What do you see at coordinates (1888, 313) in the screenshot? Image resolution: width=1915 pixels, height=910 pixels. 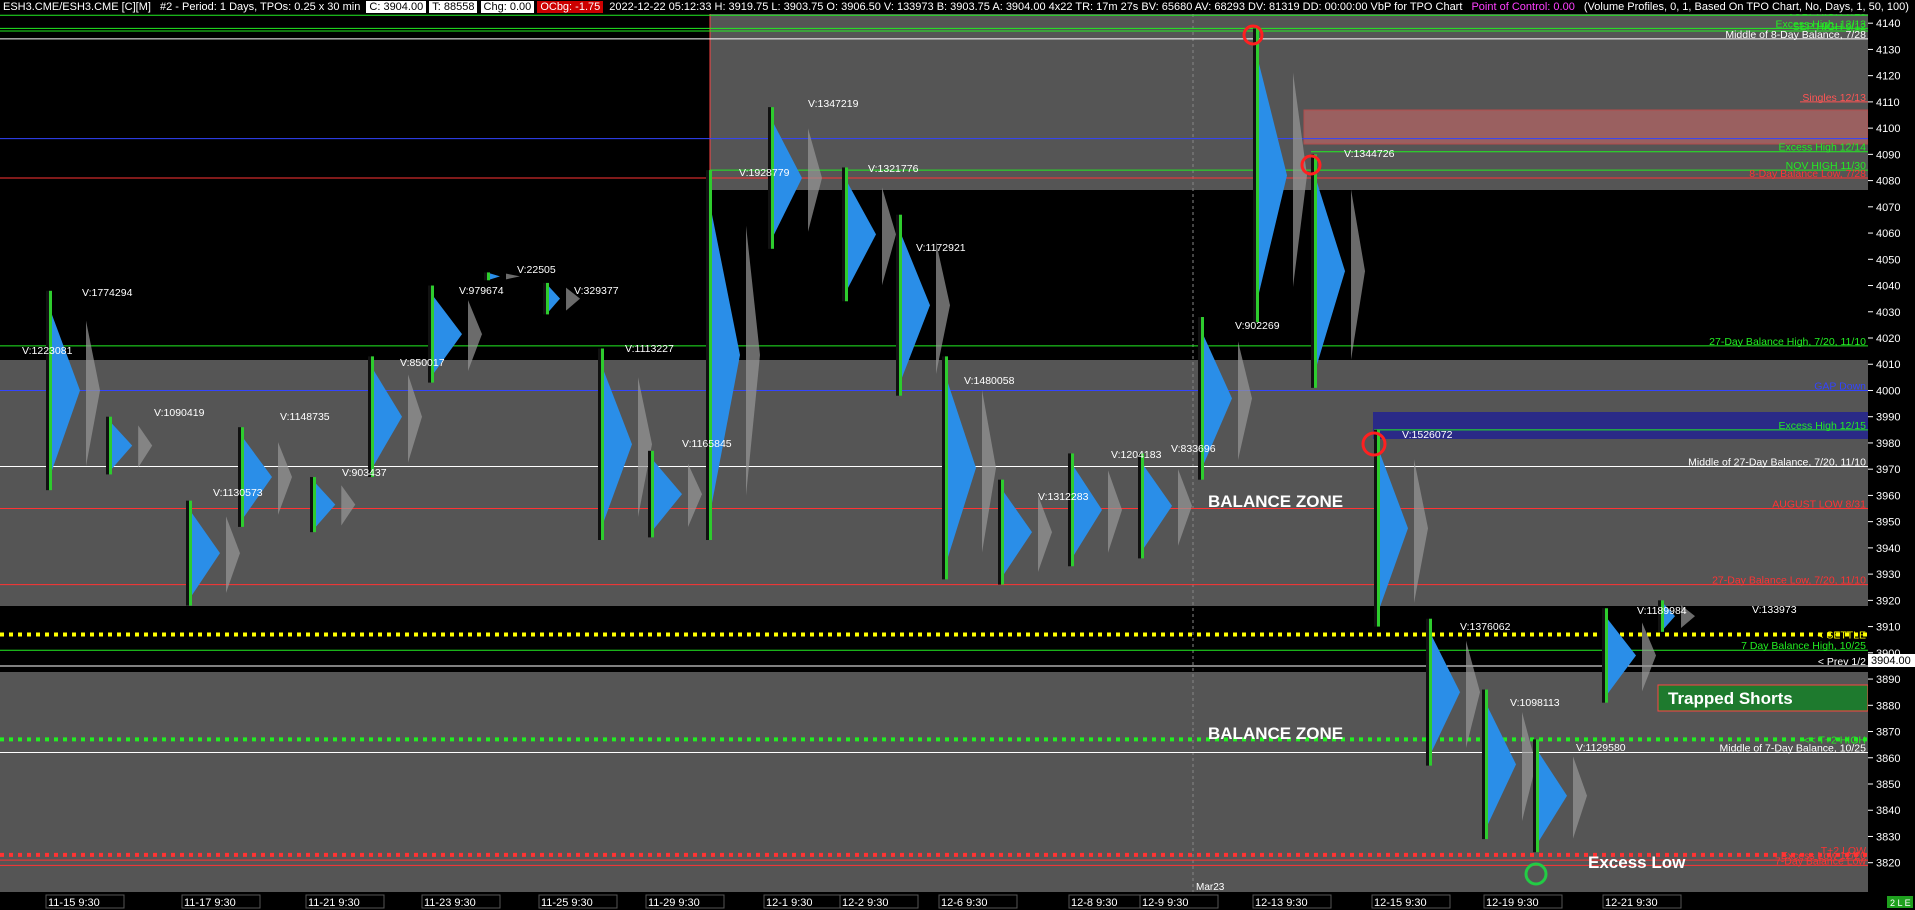 I see `price-tick-label: 4030` at bounding box center [1888, 313].